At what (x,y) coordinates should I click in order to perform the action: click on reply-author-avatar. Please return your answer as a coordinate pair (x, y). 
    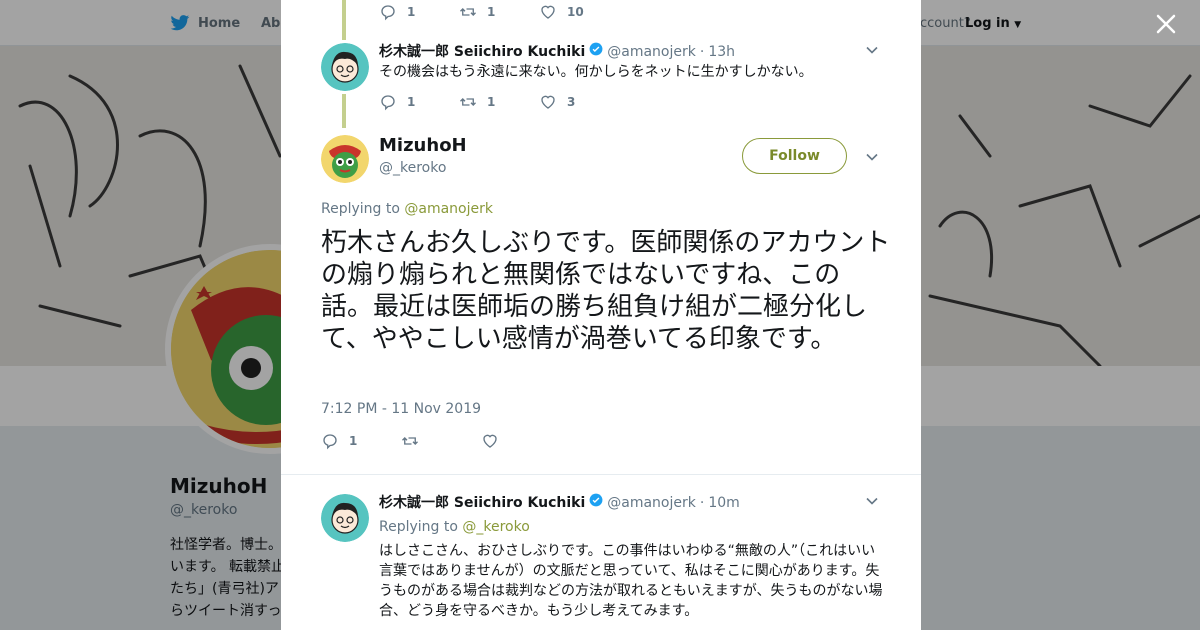
    Looking at the image, I should click on (345, 518).